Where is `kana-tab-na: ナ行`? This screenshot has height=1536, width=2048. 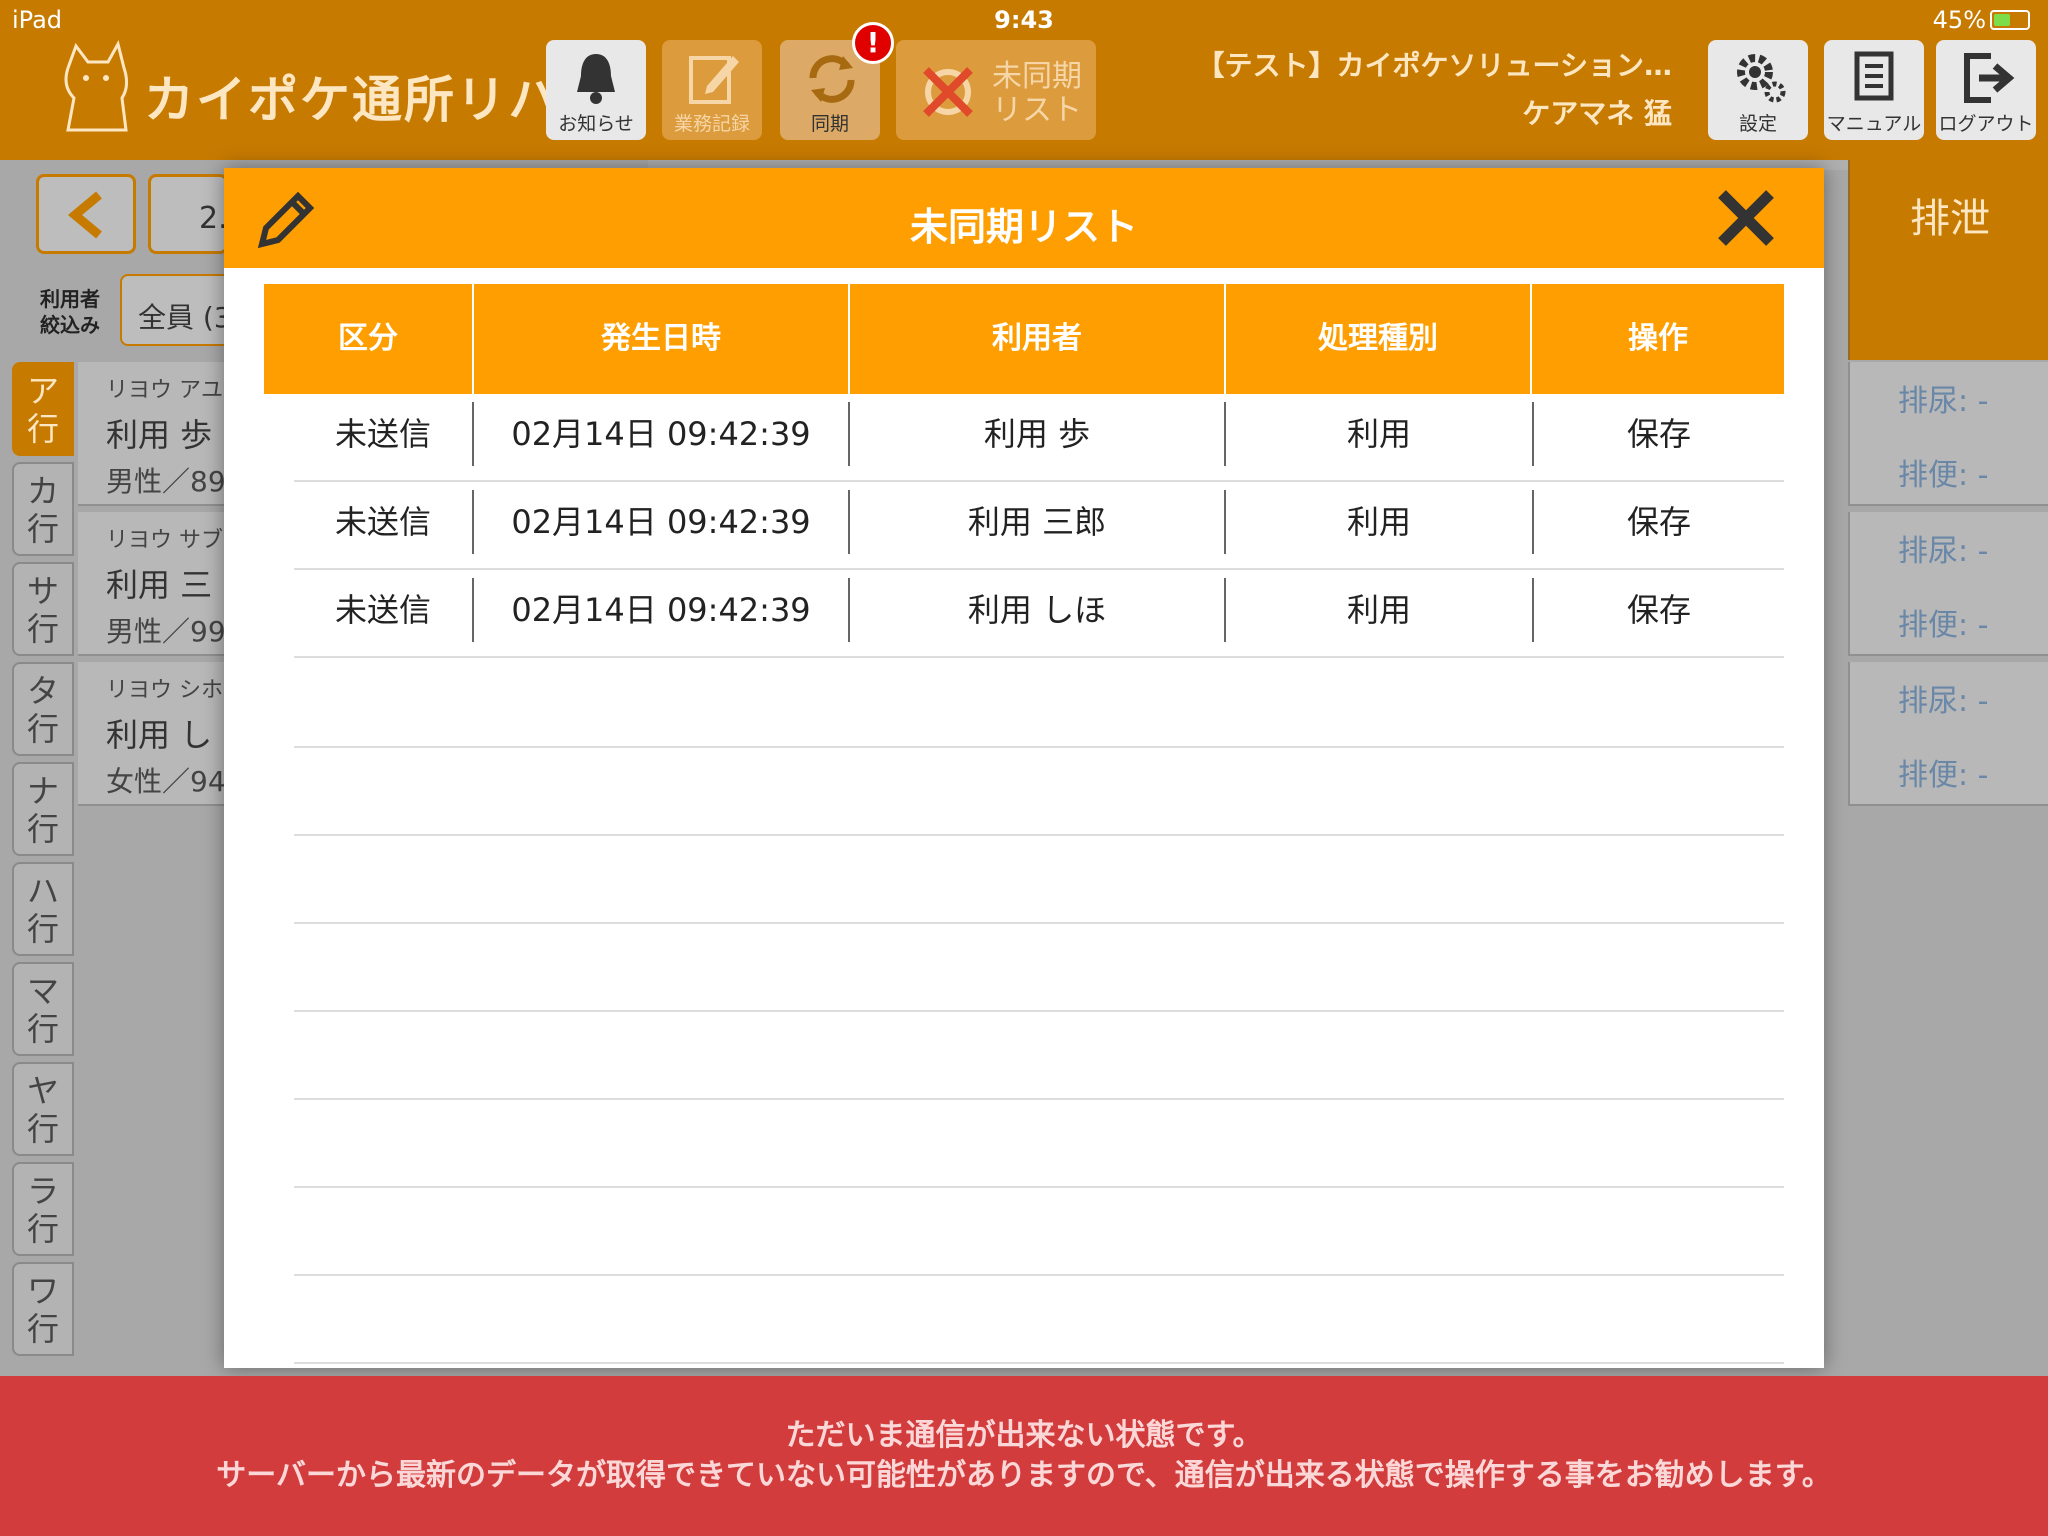 kana-tab-na: ナ行 is located at coordinates (43, 809).